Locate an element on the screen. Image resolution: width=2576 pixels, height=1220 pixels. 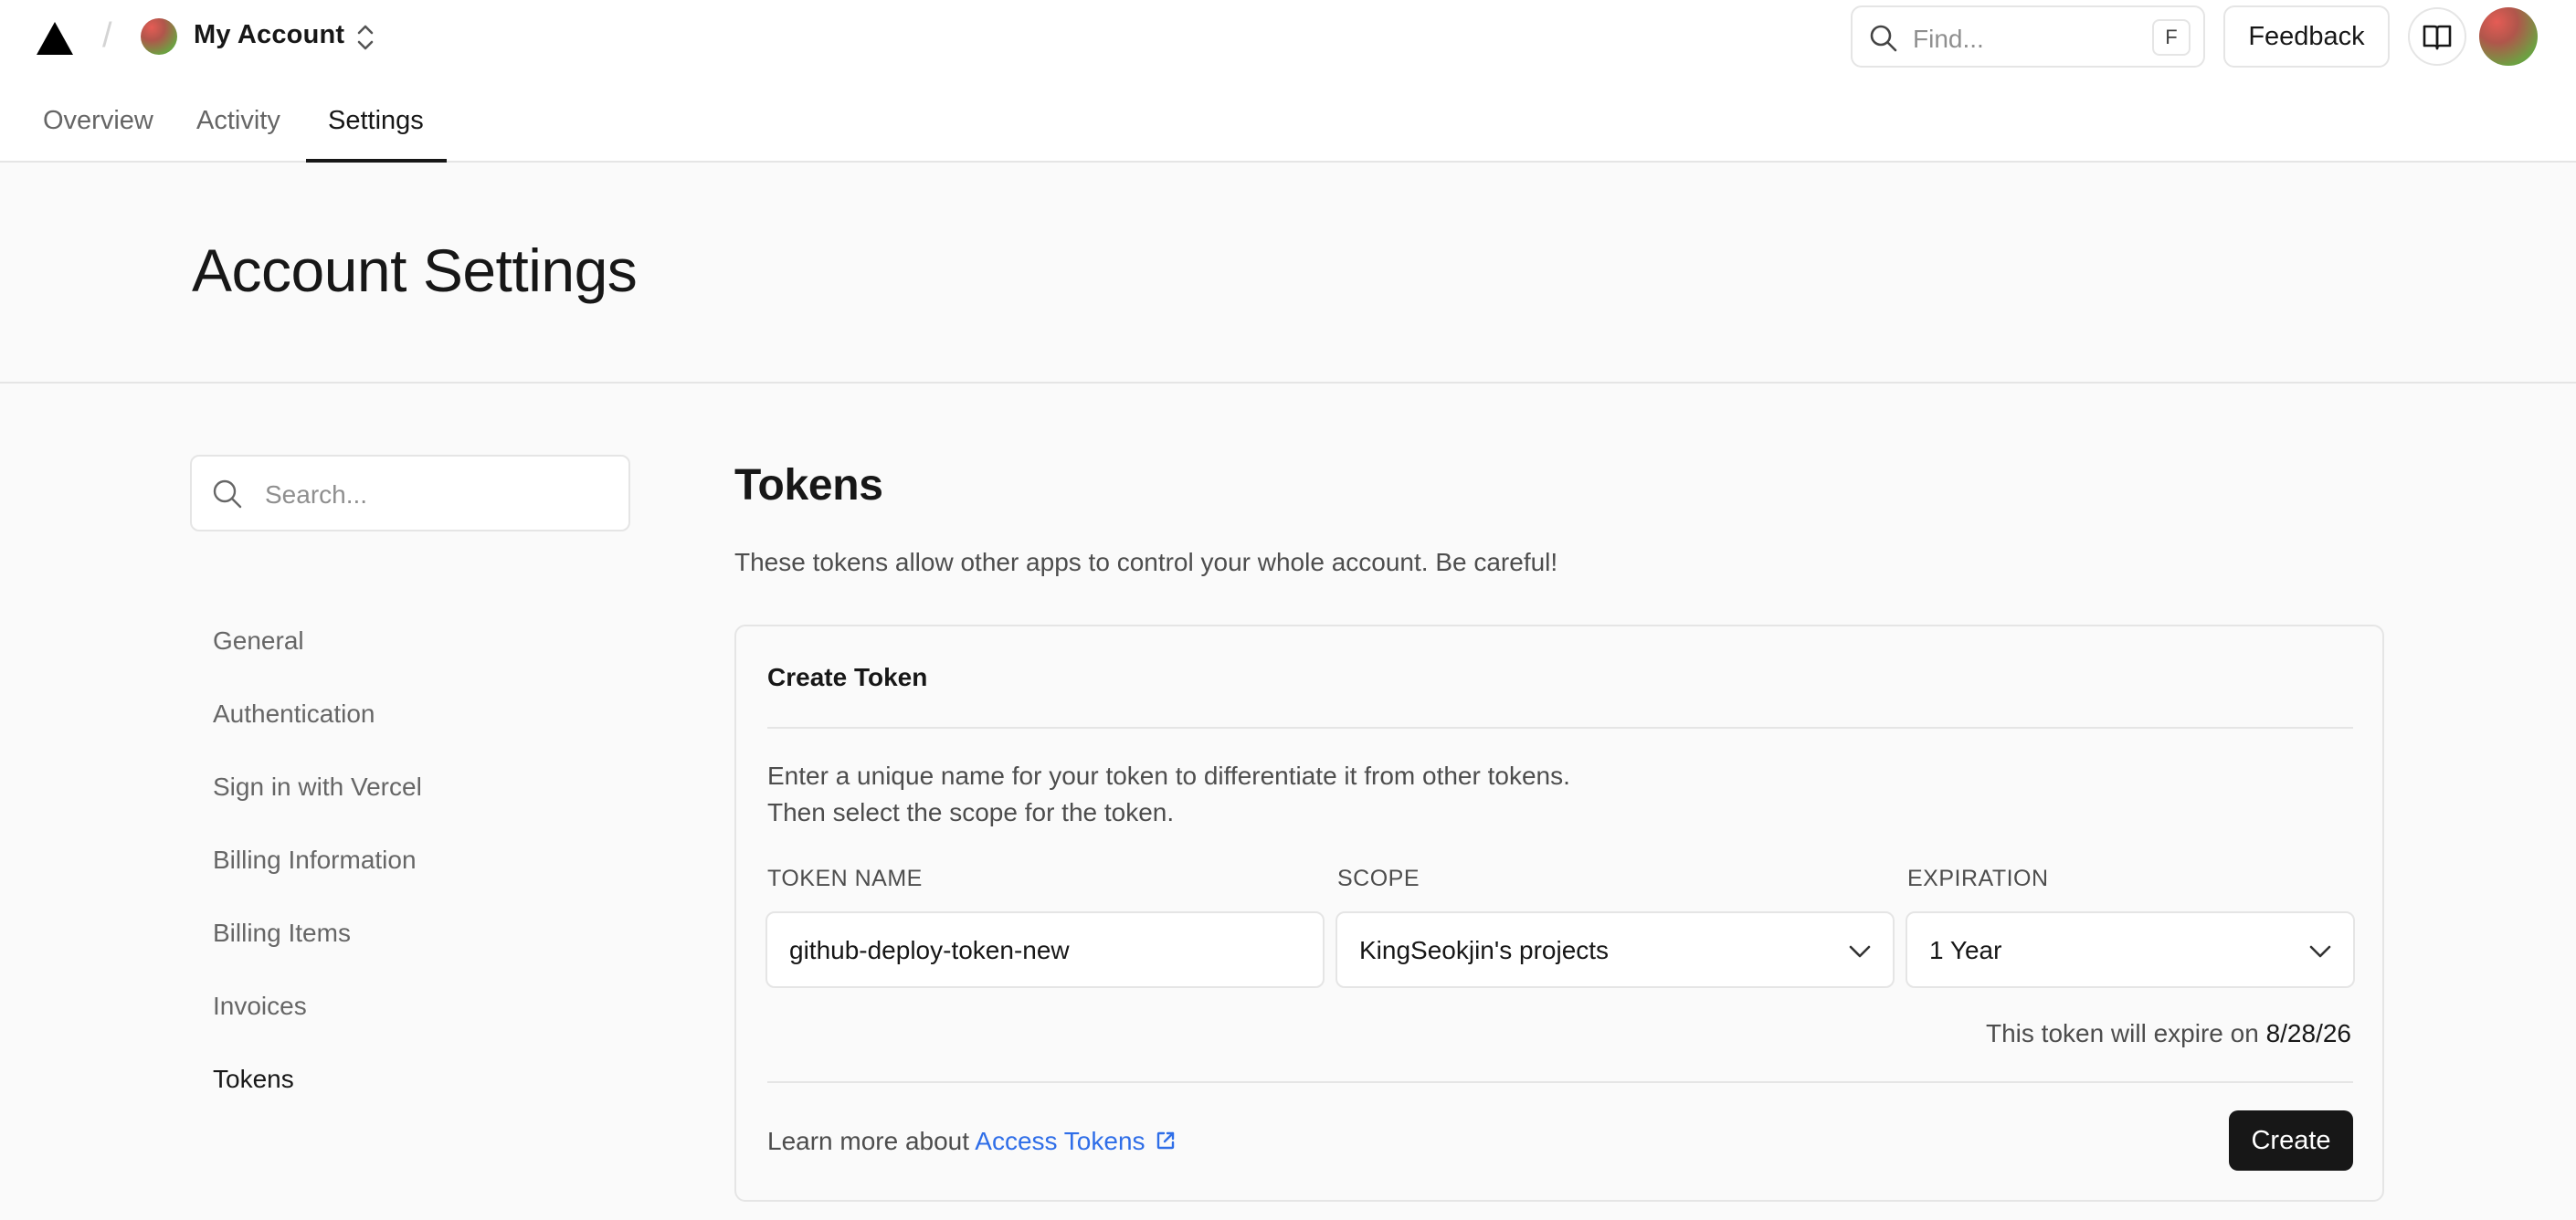
external-link-icon is located at coordinates (1165, 1140).